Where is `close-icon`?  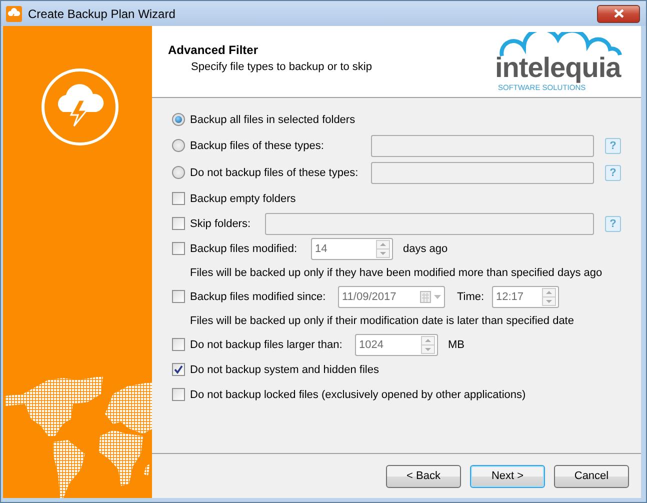 close-icon is located at coordinates (619, 13).